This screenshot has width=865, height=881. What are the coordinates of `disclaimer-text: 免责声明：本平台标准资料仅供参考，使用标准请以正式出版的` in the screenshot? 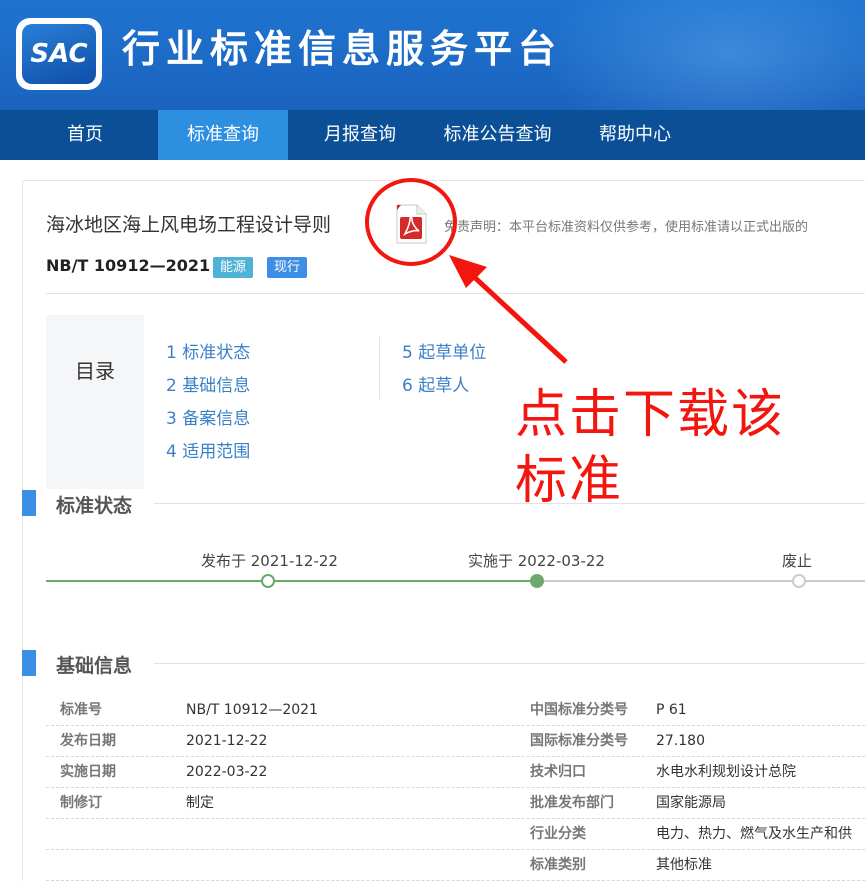 It's located at (626, 227).